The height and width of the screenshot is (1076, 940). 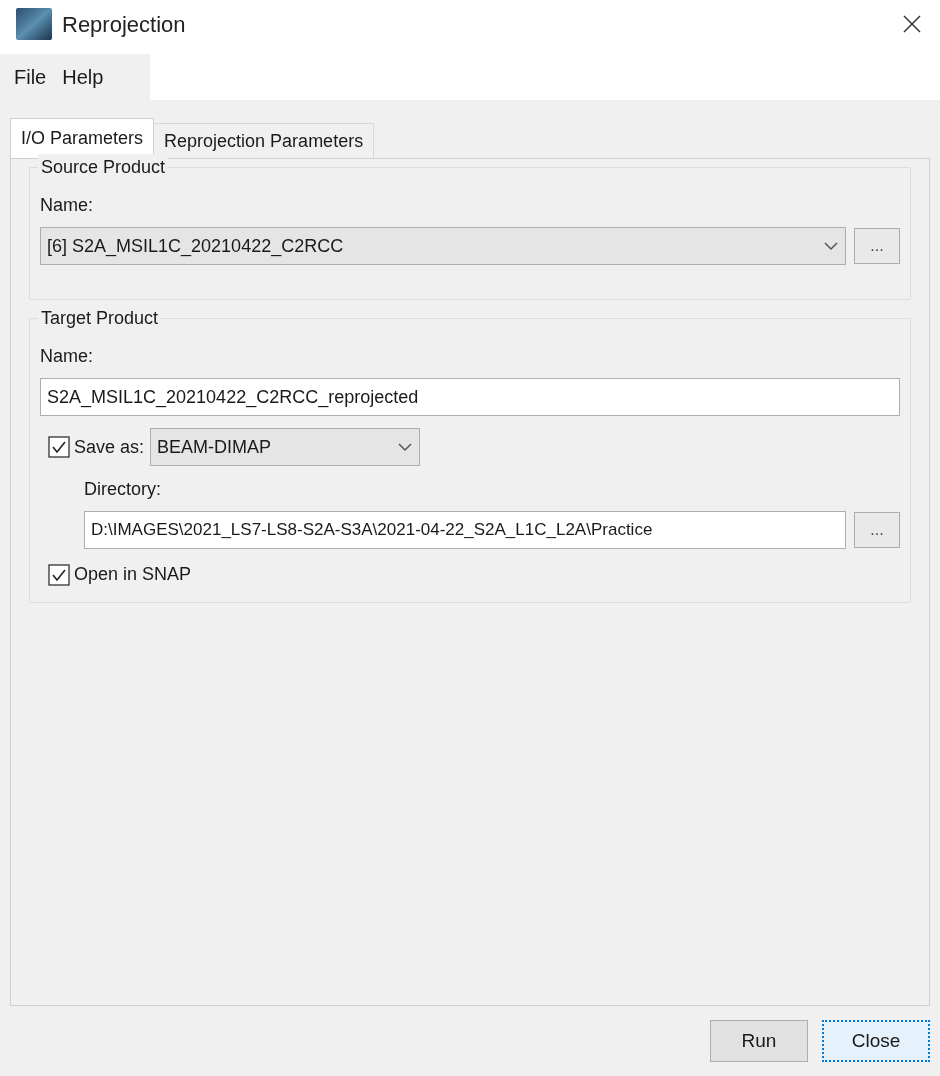 What do you see at coordinates (82, 138) in the screenshot?
I see `tab: I/O Parameters` at bounding box center [82, 138].